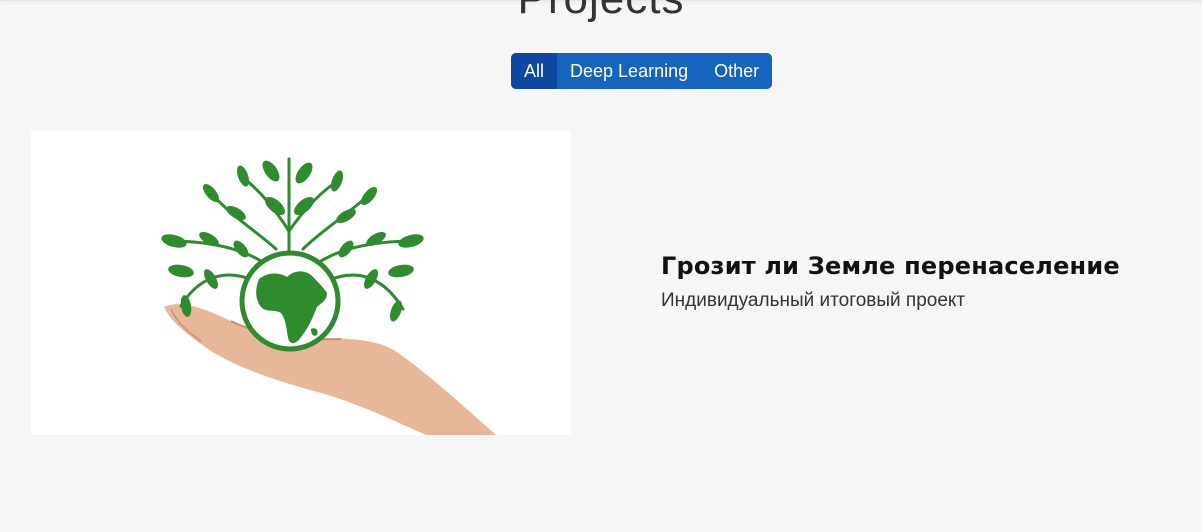  Describe the element at coordinates (911, 266) in the screenshot. I see `project-title: Грозит ли Земле перенаселение` at that location.